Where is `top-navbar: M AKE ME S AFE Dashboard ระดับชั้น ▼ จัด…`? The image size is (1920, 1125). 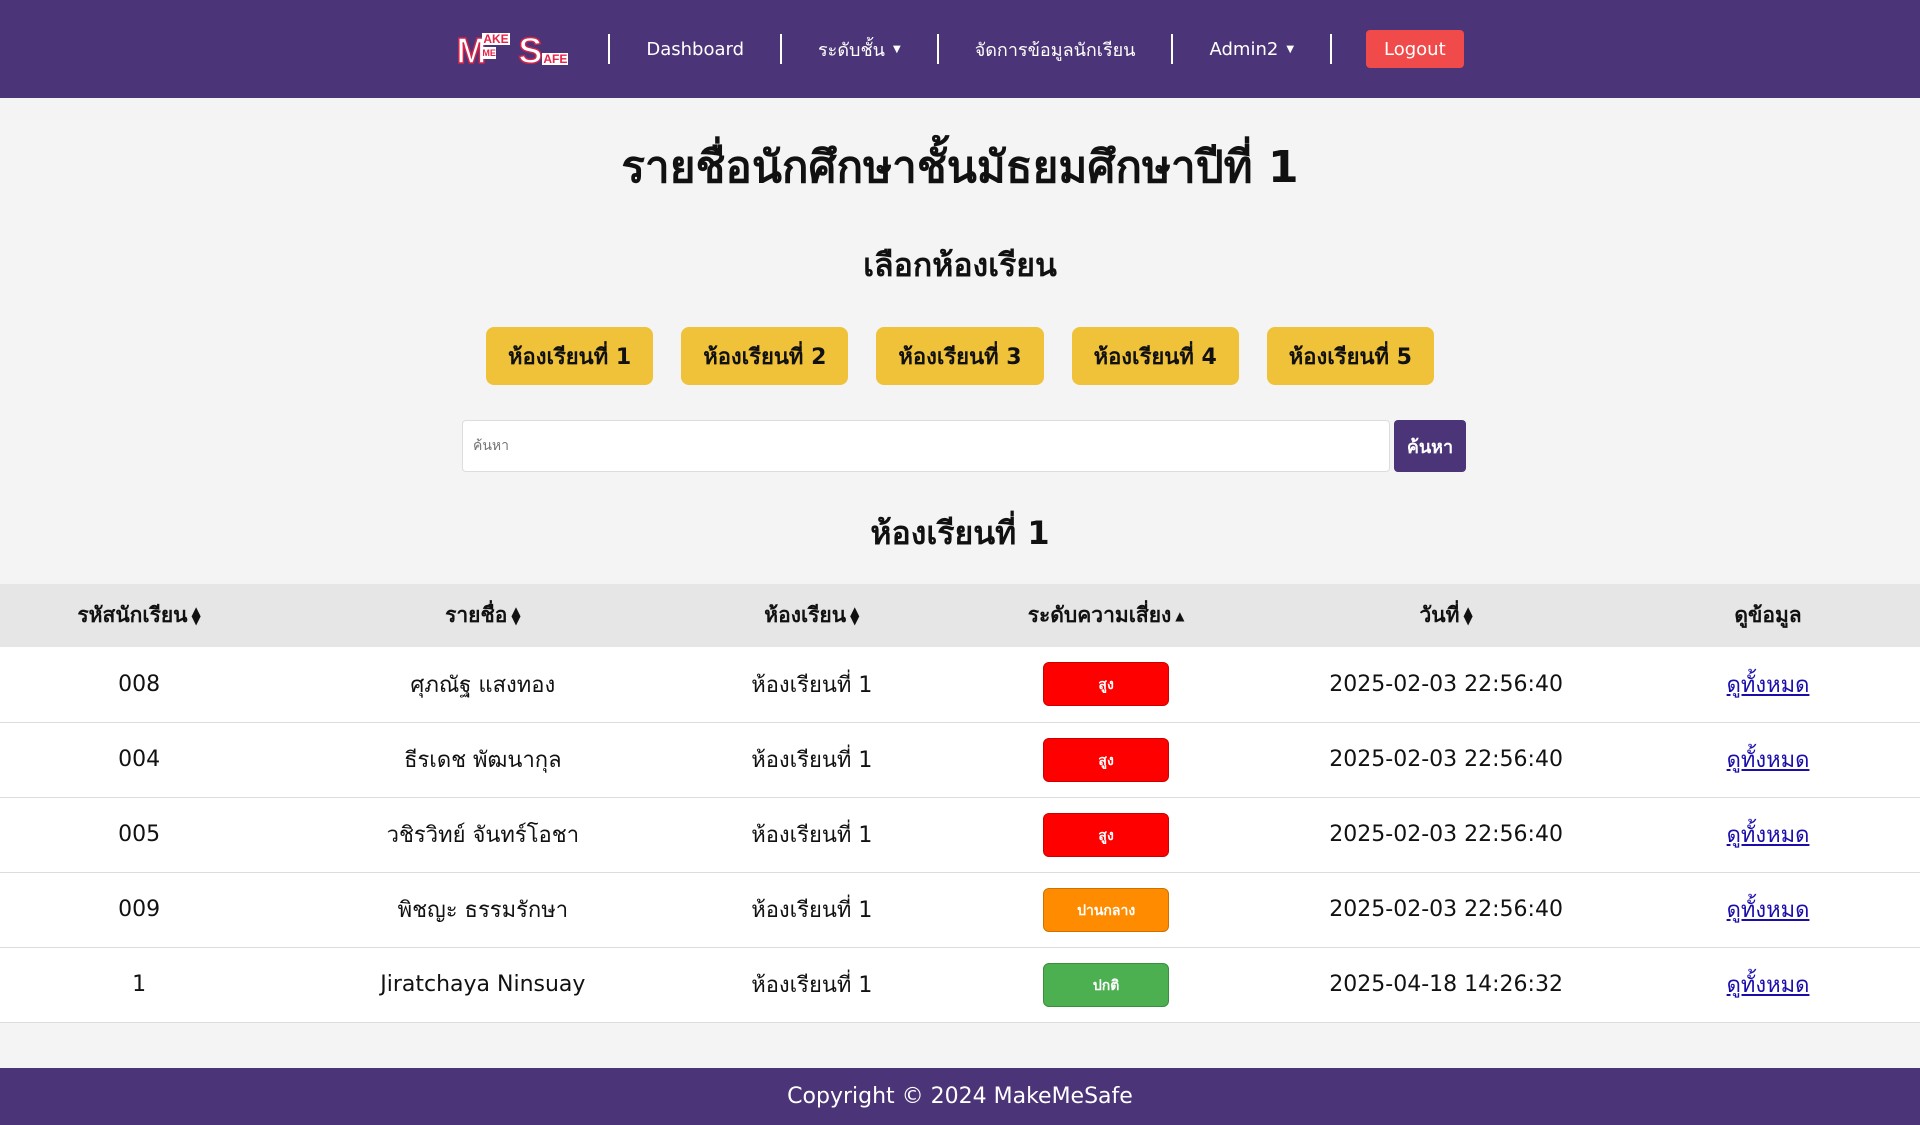 top-navbar: M AKE ME S AFE Dashboard ระดับชั้น ▼ จัด… is located at coordinates (960, 49).